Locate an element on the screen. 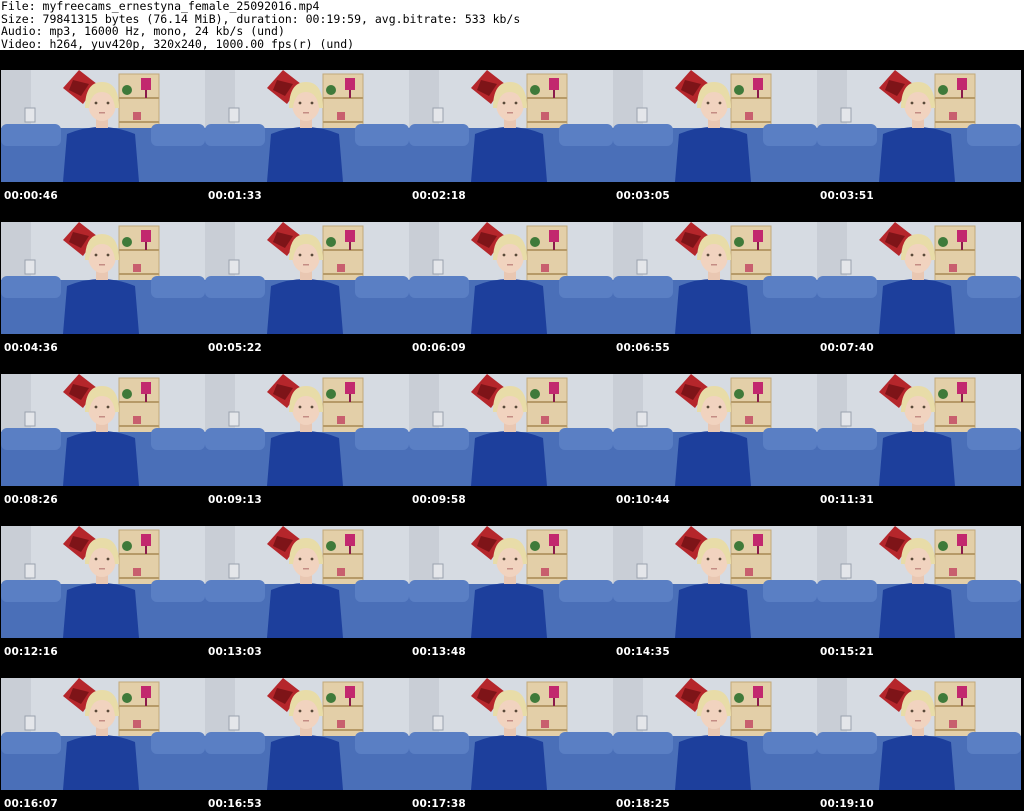  timestamp-label: 00:01:33 is located at coordinates (235, 196).